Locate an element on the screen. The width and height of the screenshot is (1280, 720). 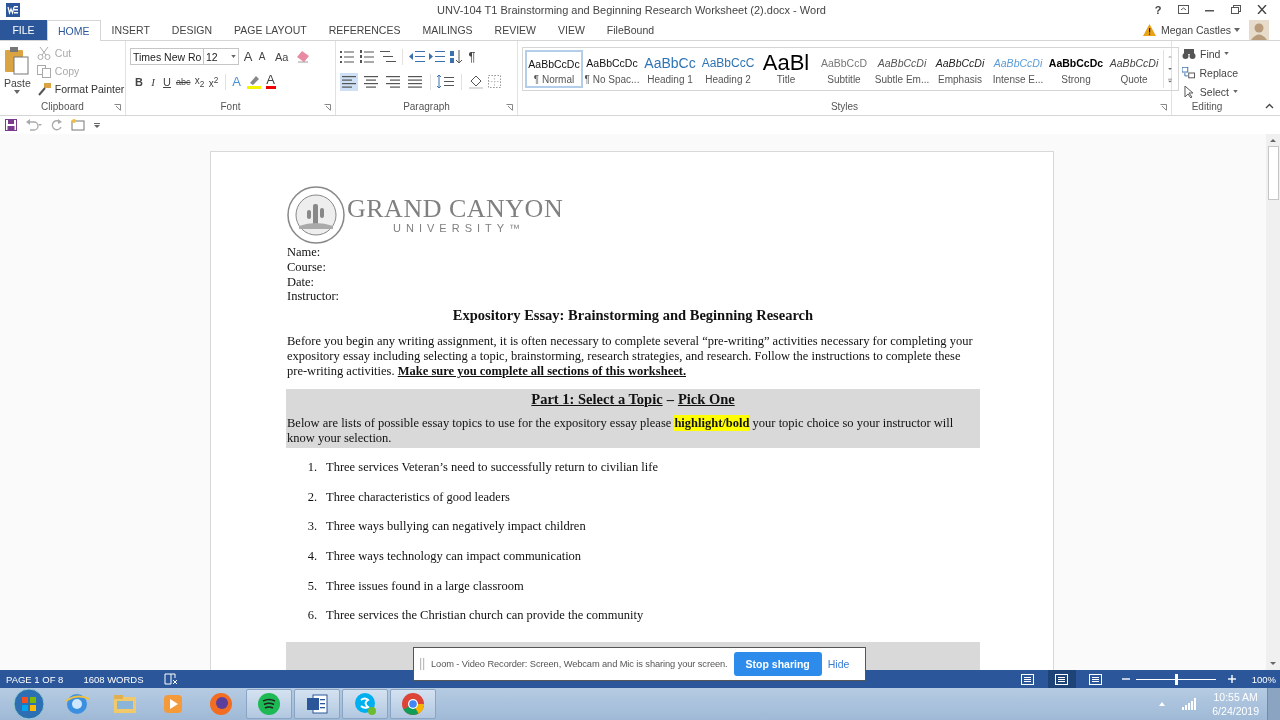
editing-button: Find is located at coordinates (1207, 53).